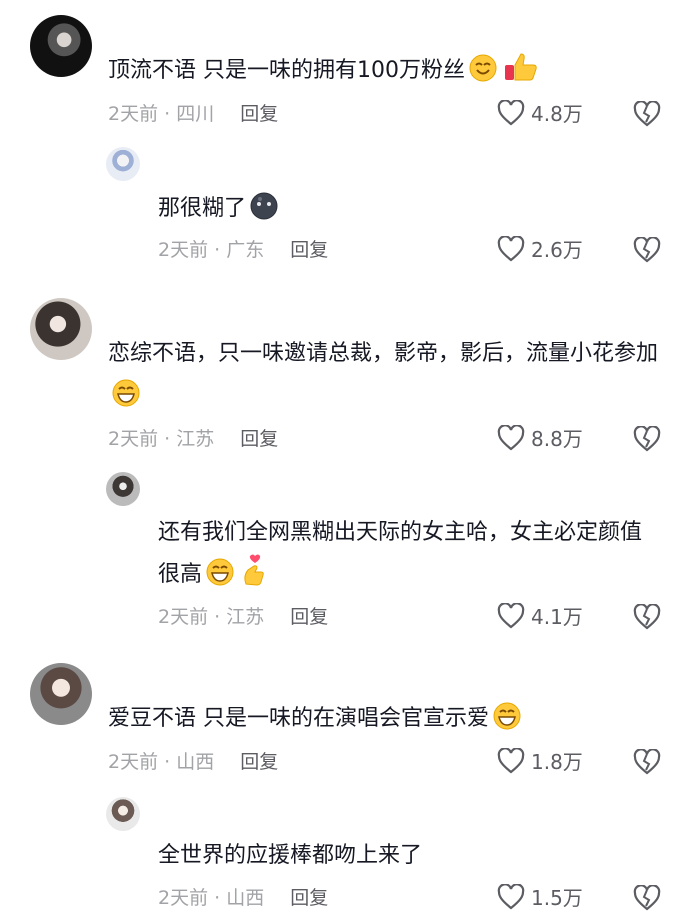  What do you see at coordinates (193, 439) in the screenshot?
I see `comment-meta: 2天前 · 江苏 回复` at bounding box center [193, 439].